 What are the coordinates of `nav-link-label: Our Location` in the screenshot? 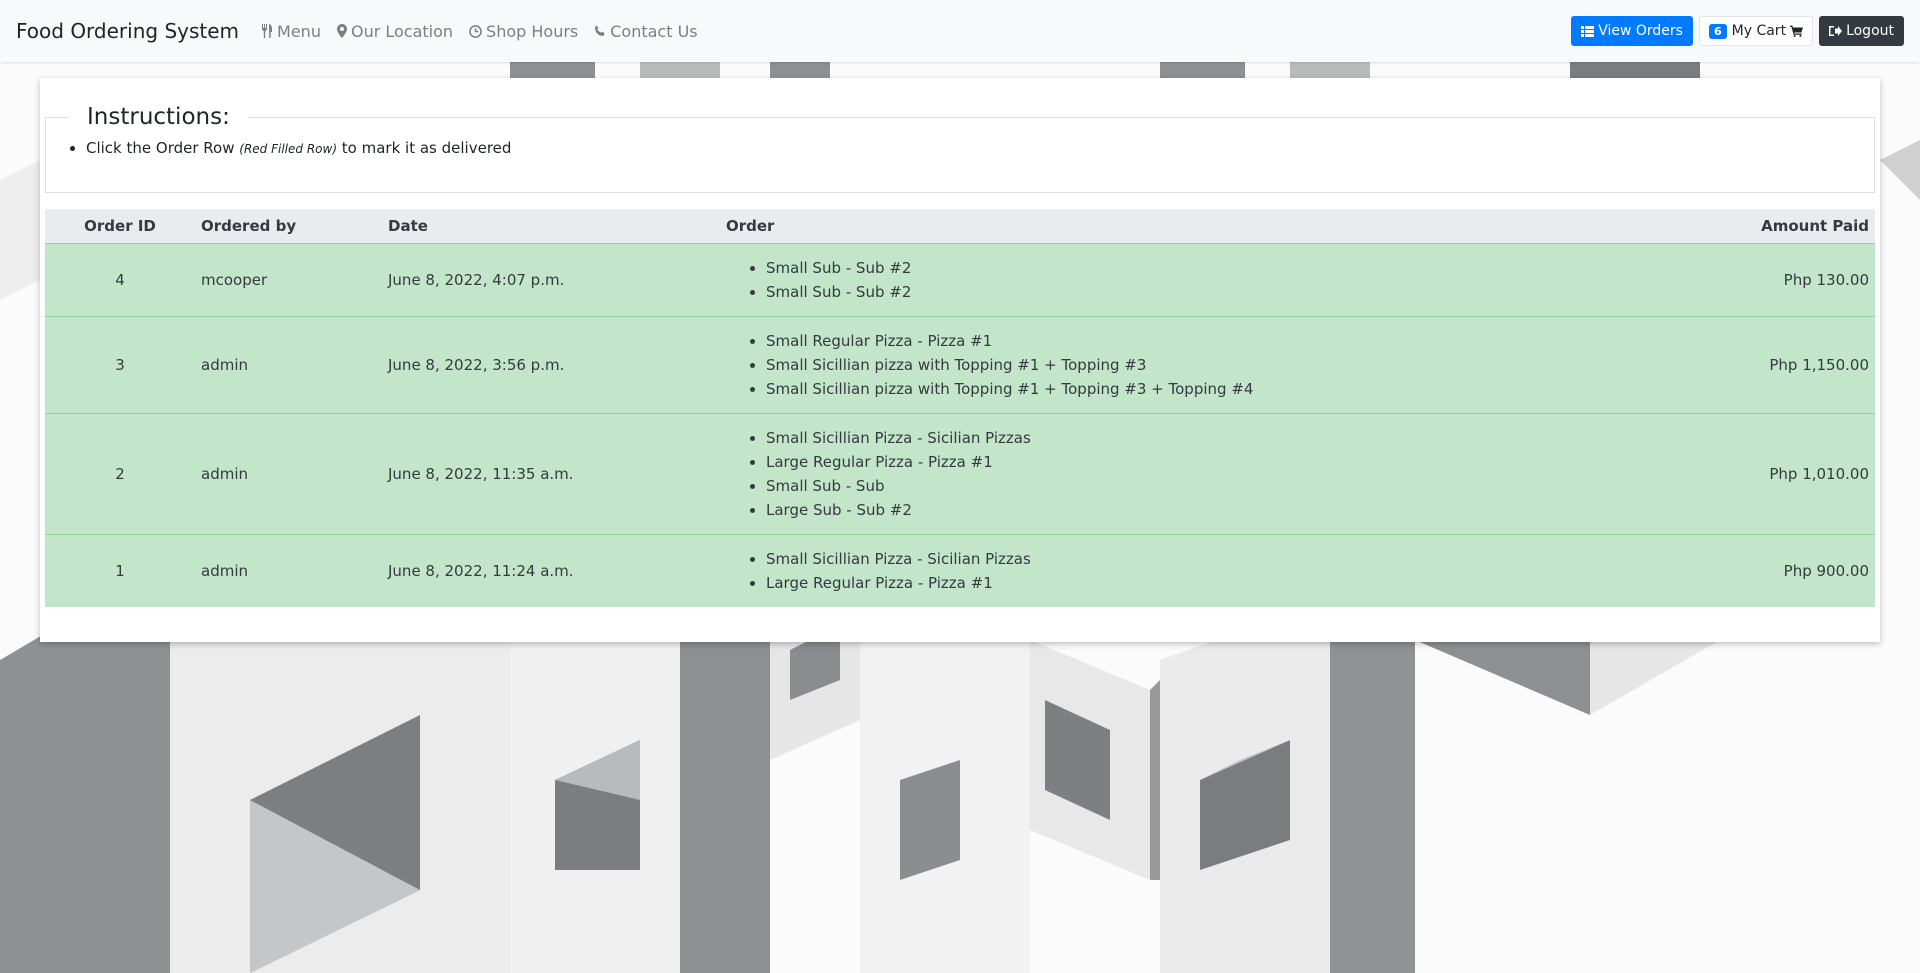 It's located at (402, 31).